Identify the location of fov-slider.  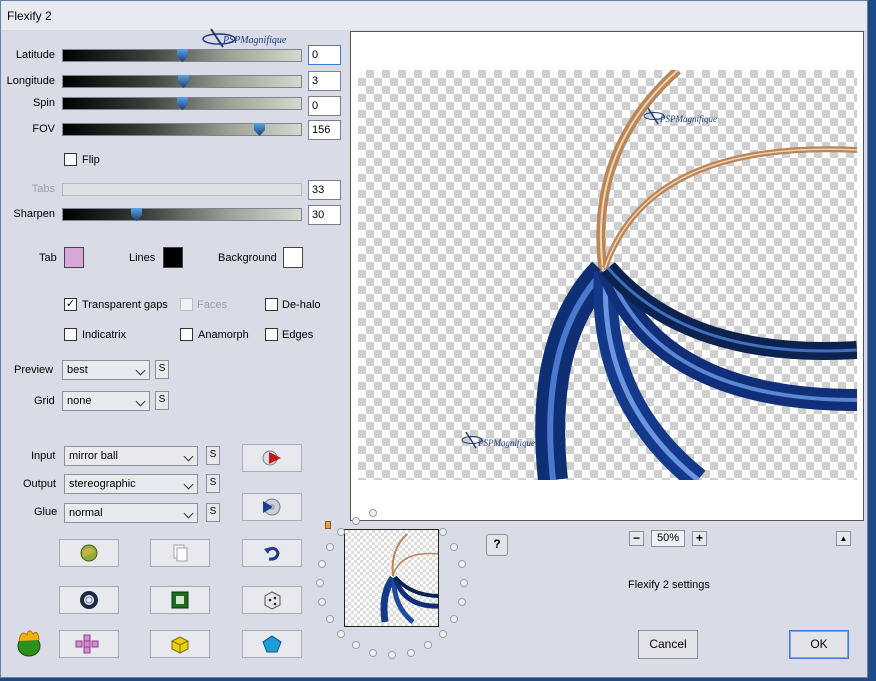
(182, 129).